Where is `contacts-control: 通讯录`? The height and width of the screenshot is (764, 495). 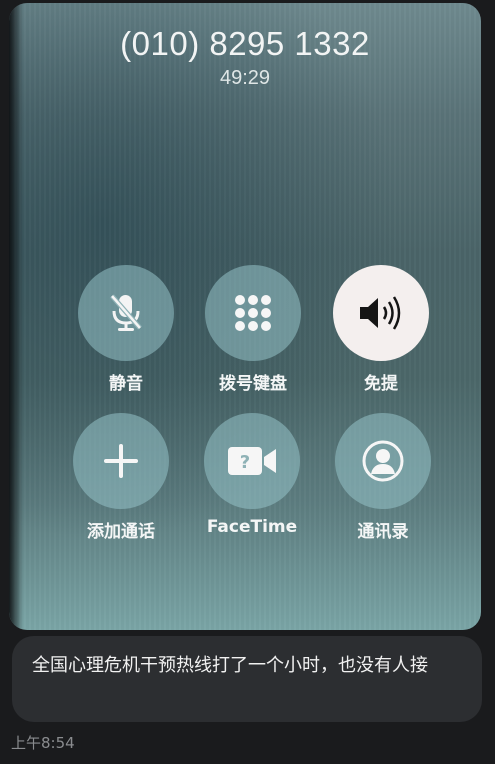
contacts-control: 通讯录 is located at coordinates (383, 477).